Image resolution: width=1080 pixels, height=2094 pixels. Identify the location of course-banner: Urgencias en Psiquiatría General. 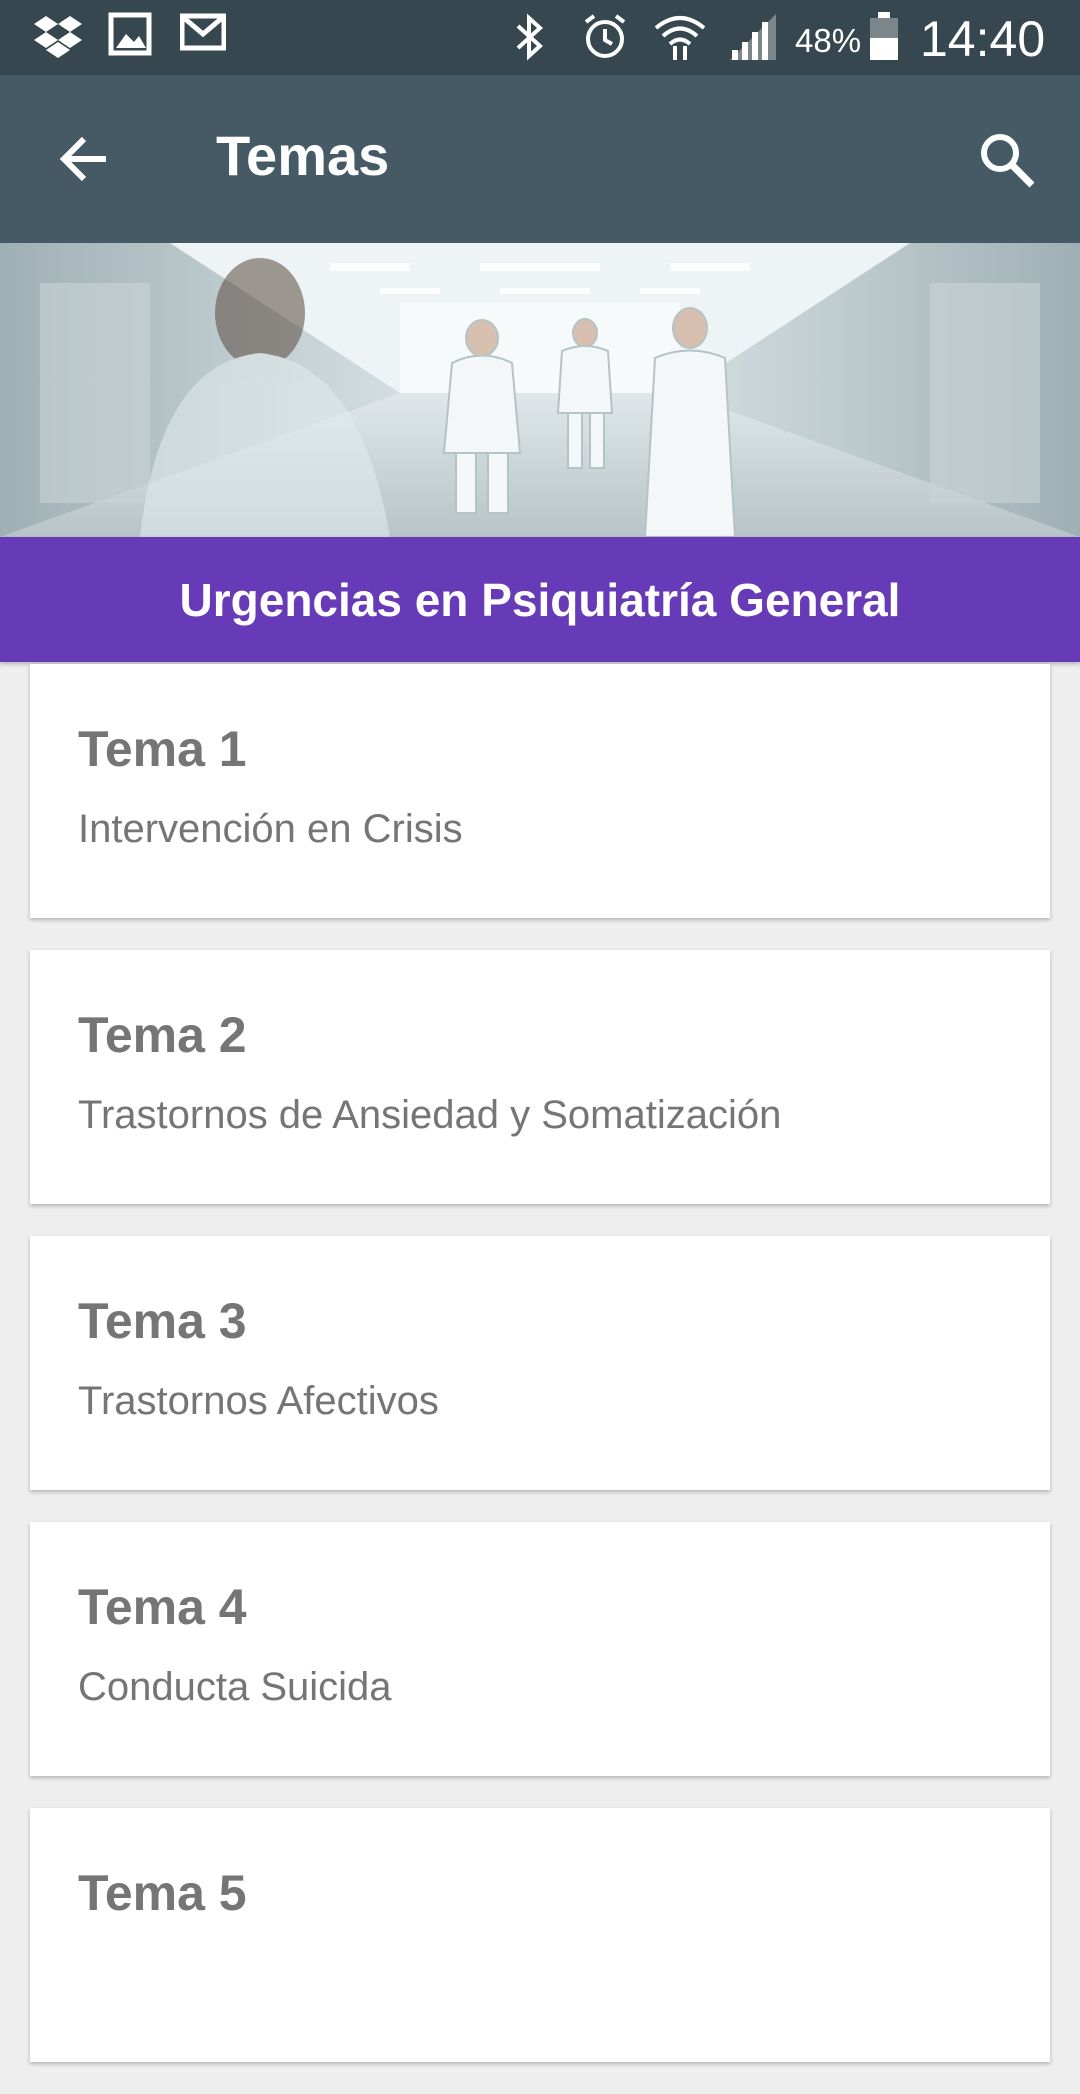
(540, 599).